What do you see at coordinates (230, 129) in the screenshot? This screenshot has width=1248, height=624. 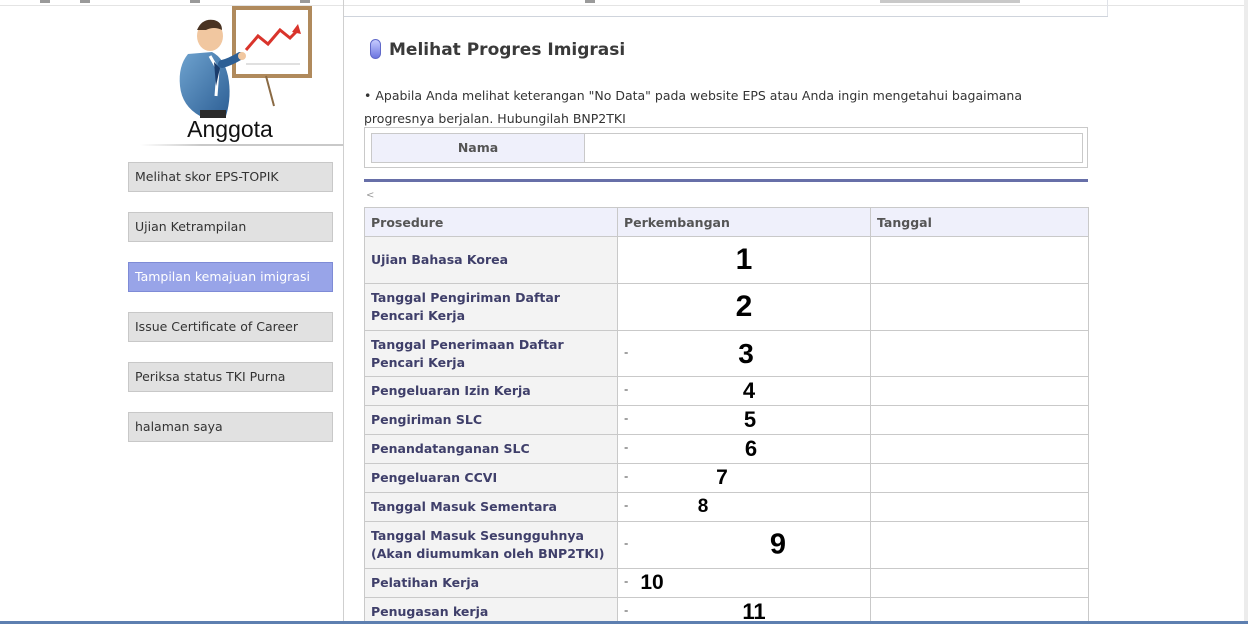 I see `sidebar-title: Anggota` at bounding box center [230, 129].